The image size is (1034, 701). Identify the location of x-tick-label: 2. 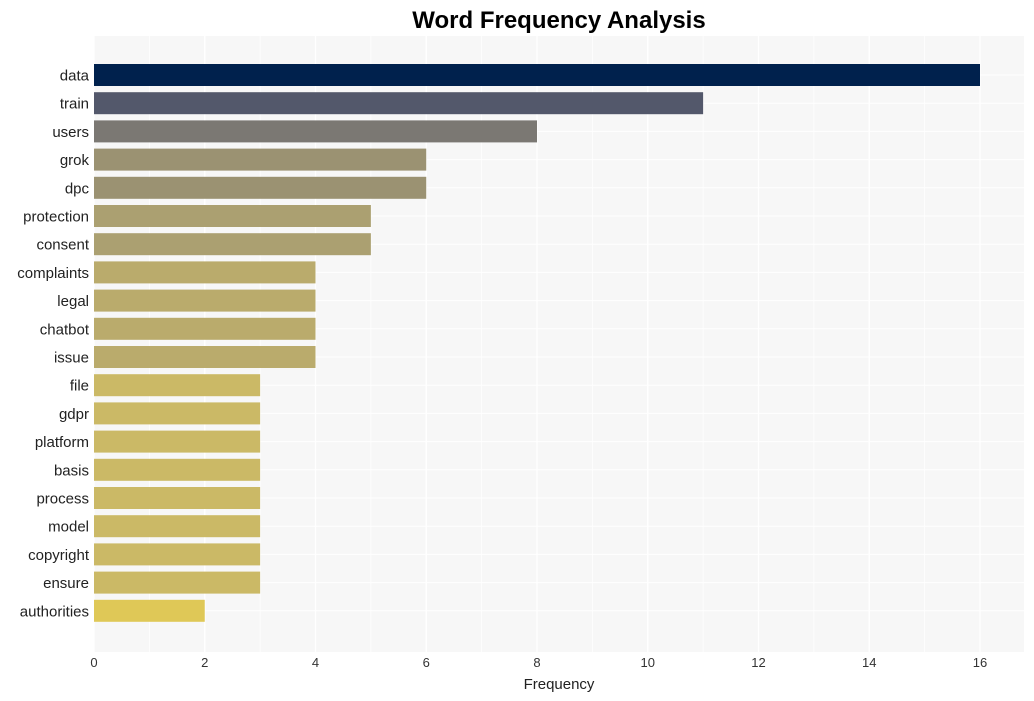
(204, 662).